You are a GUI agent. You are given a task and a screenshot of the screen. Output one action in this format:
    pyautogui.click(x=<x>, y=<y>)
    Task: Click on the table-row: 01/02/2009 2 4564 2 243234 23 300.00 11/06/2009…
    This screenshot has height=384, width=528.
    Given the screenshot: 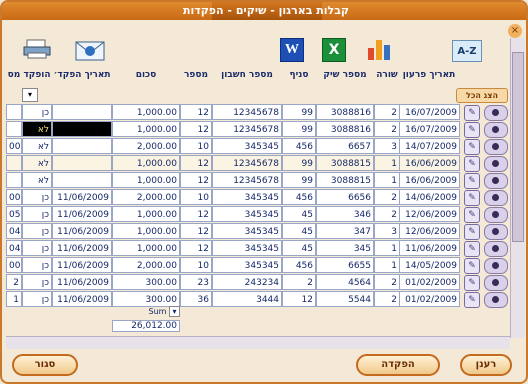 What is the action you would take?
    pyautogui.click(x=257, y=282)
    